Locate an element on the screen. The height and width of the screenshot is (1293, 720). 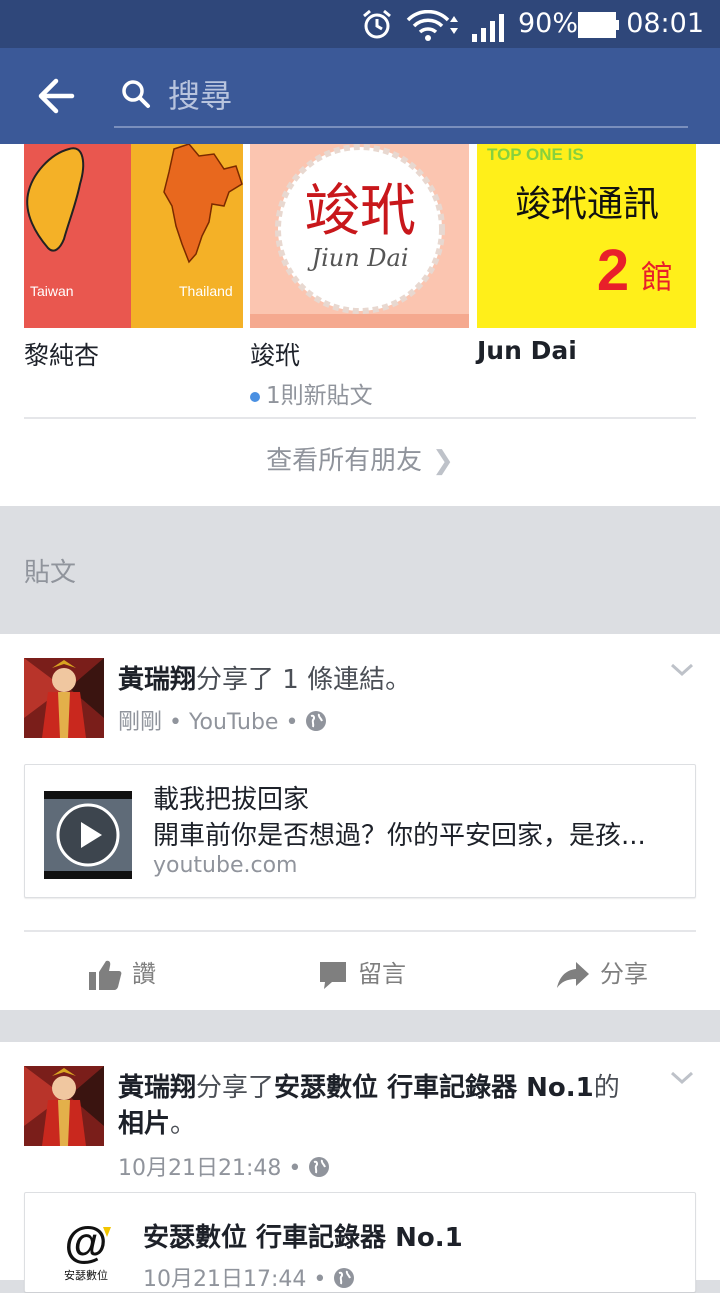
photo-number: 2 is located at coordinates (613, 270).